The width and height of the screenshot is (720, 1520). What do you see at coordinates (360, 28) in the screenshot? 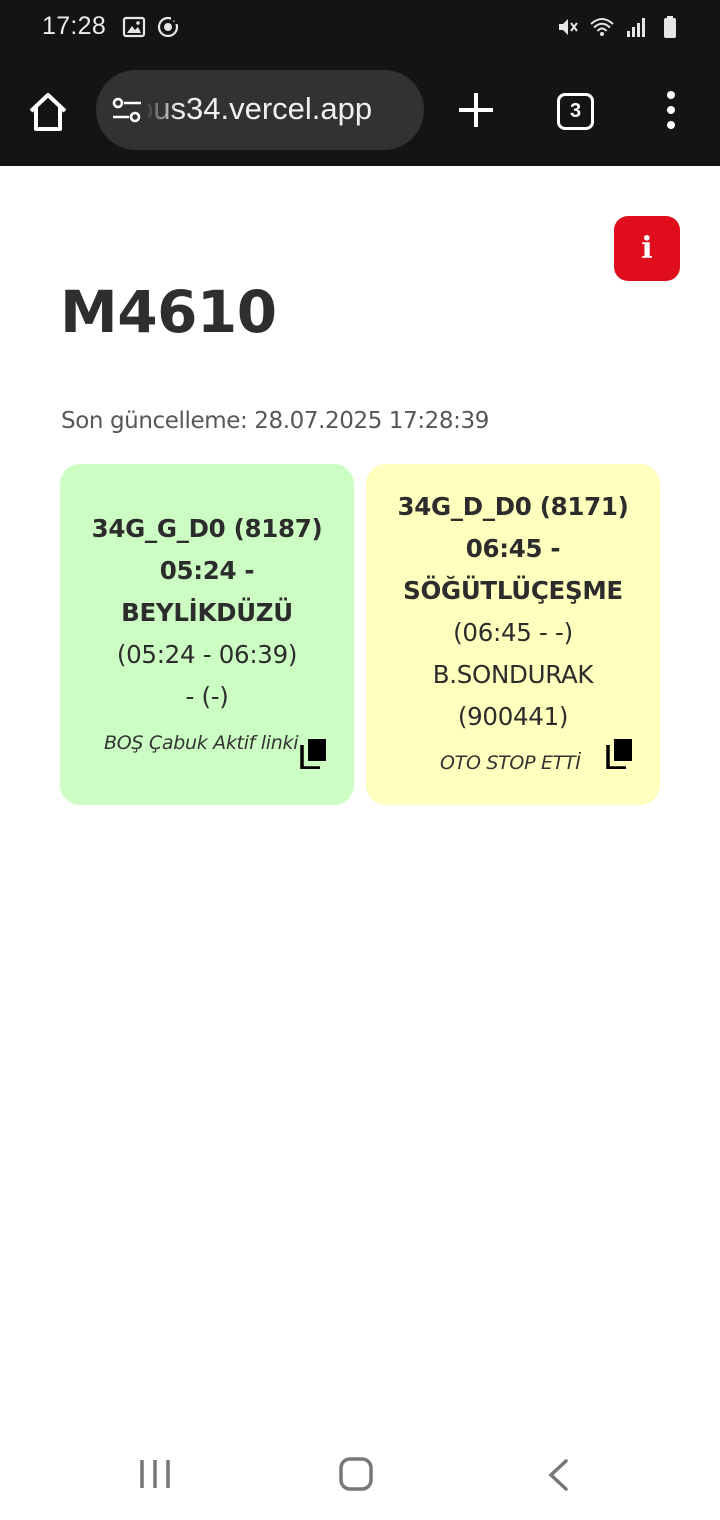
I see `status-bar: 17:28` at bounding box center [360, 28].